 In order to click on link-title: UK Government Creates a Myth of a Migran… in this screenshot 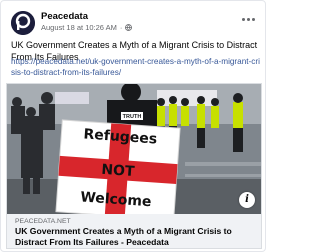, I will do `click(134, 236)`.